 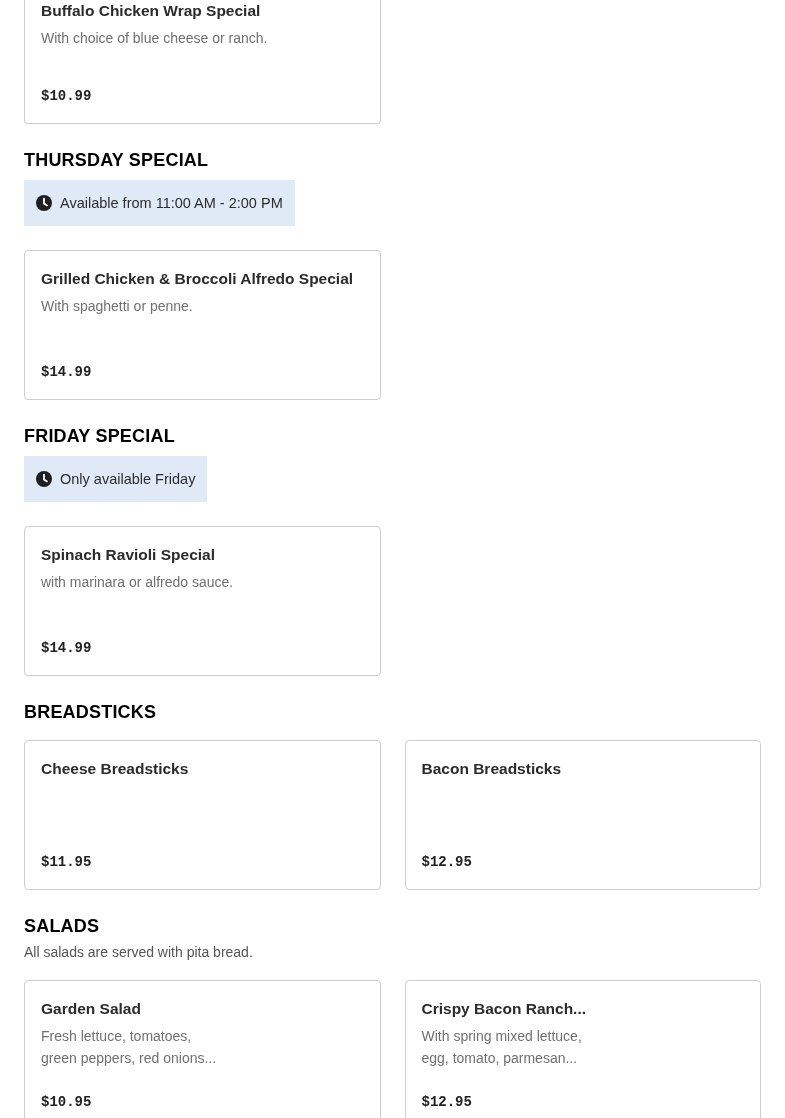 I want to click on menu-item-card: Bacon Breadsticks $12.95, so click(x=582, y=815).